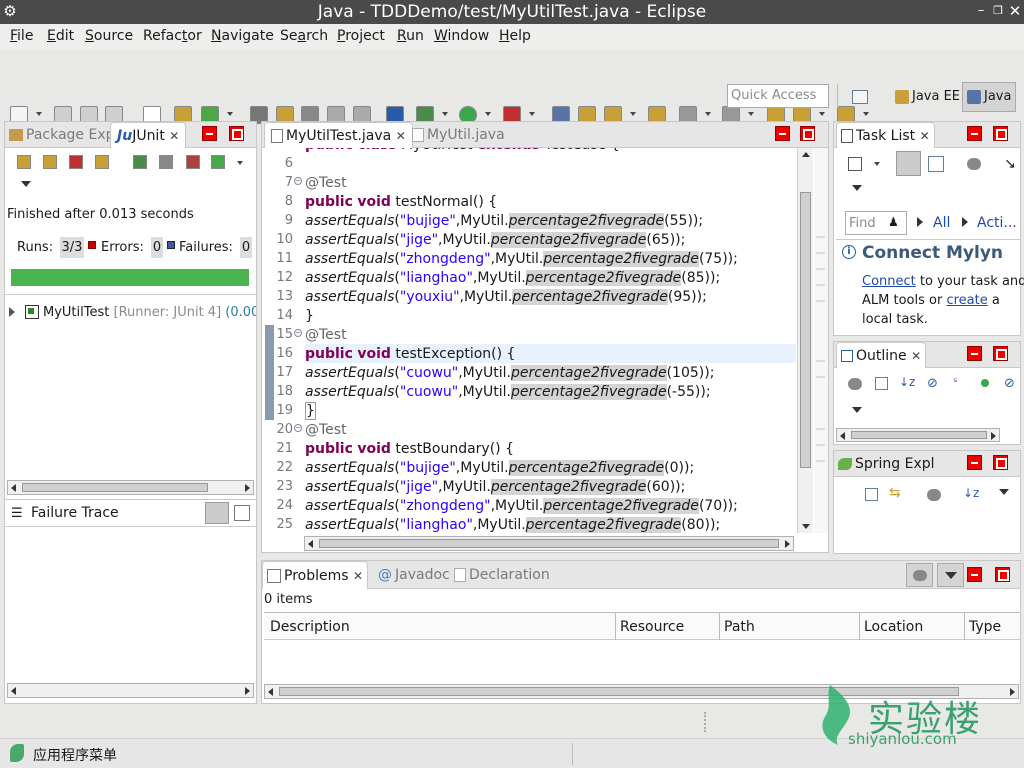  Describe the element at coordinates (502, 575) in the screenshot. I see `tab-declaration: Declaration` at that location.